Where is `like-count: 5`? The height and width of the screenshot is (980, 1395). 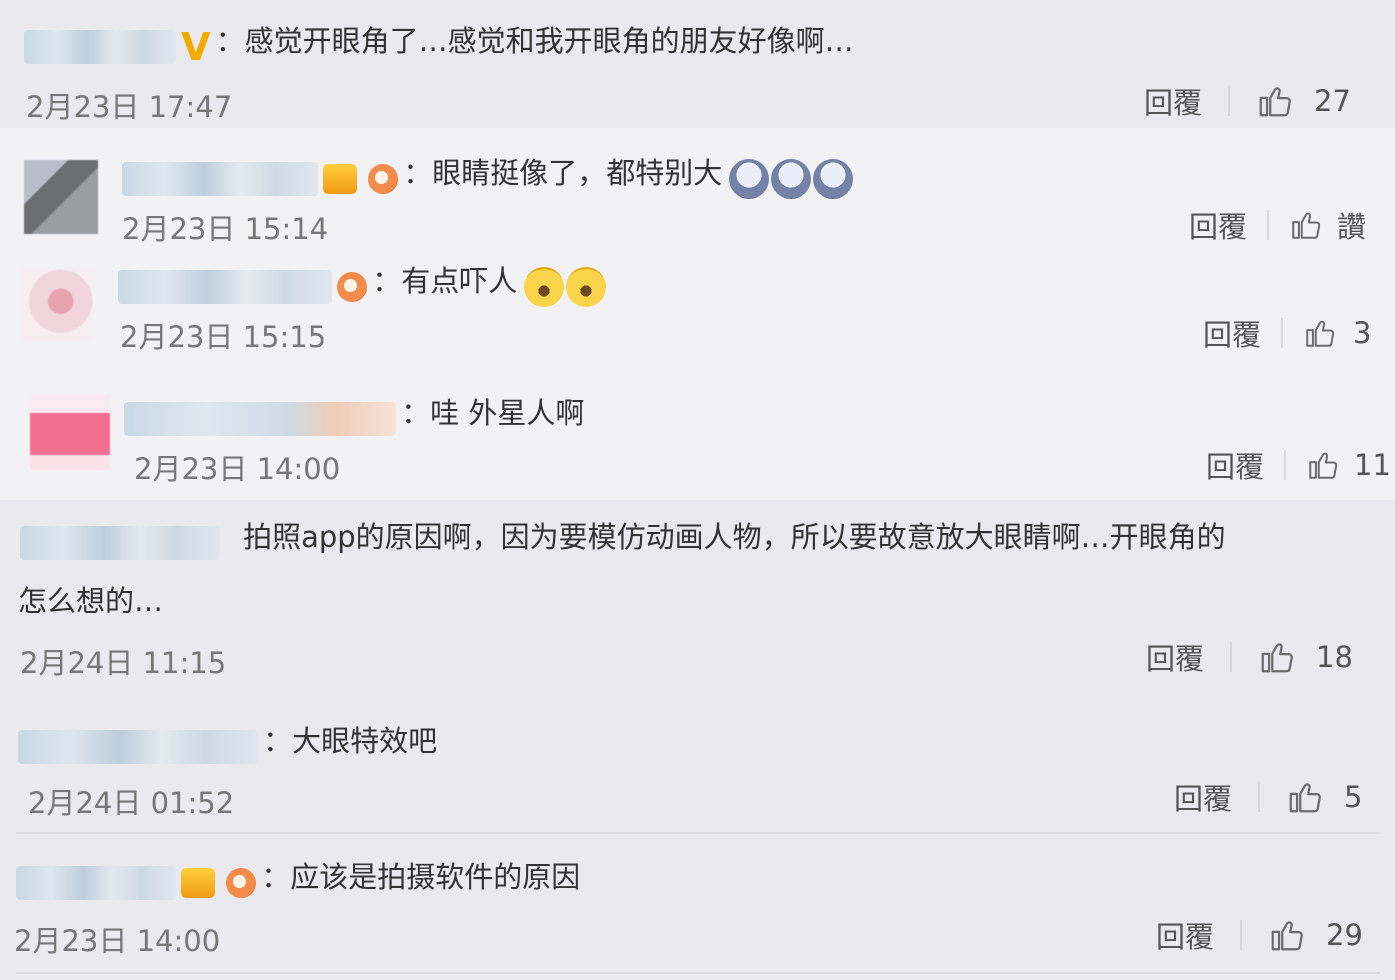 like-count: 5 is located at coordinates (1353, 797).